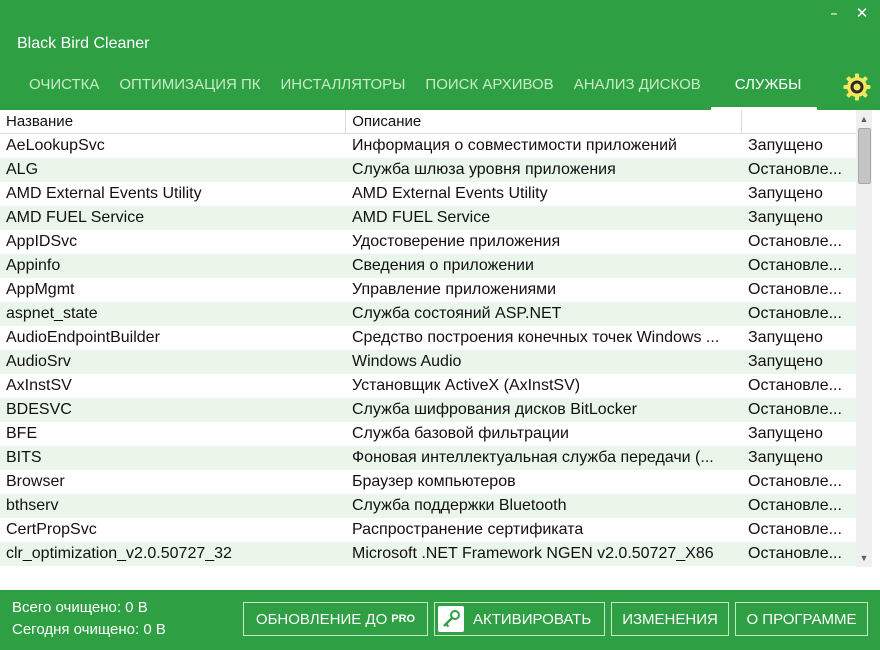 This screenshot has height=650, width=880. I want to click on service-description: AMD External Events Utility, so click(450, 193).